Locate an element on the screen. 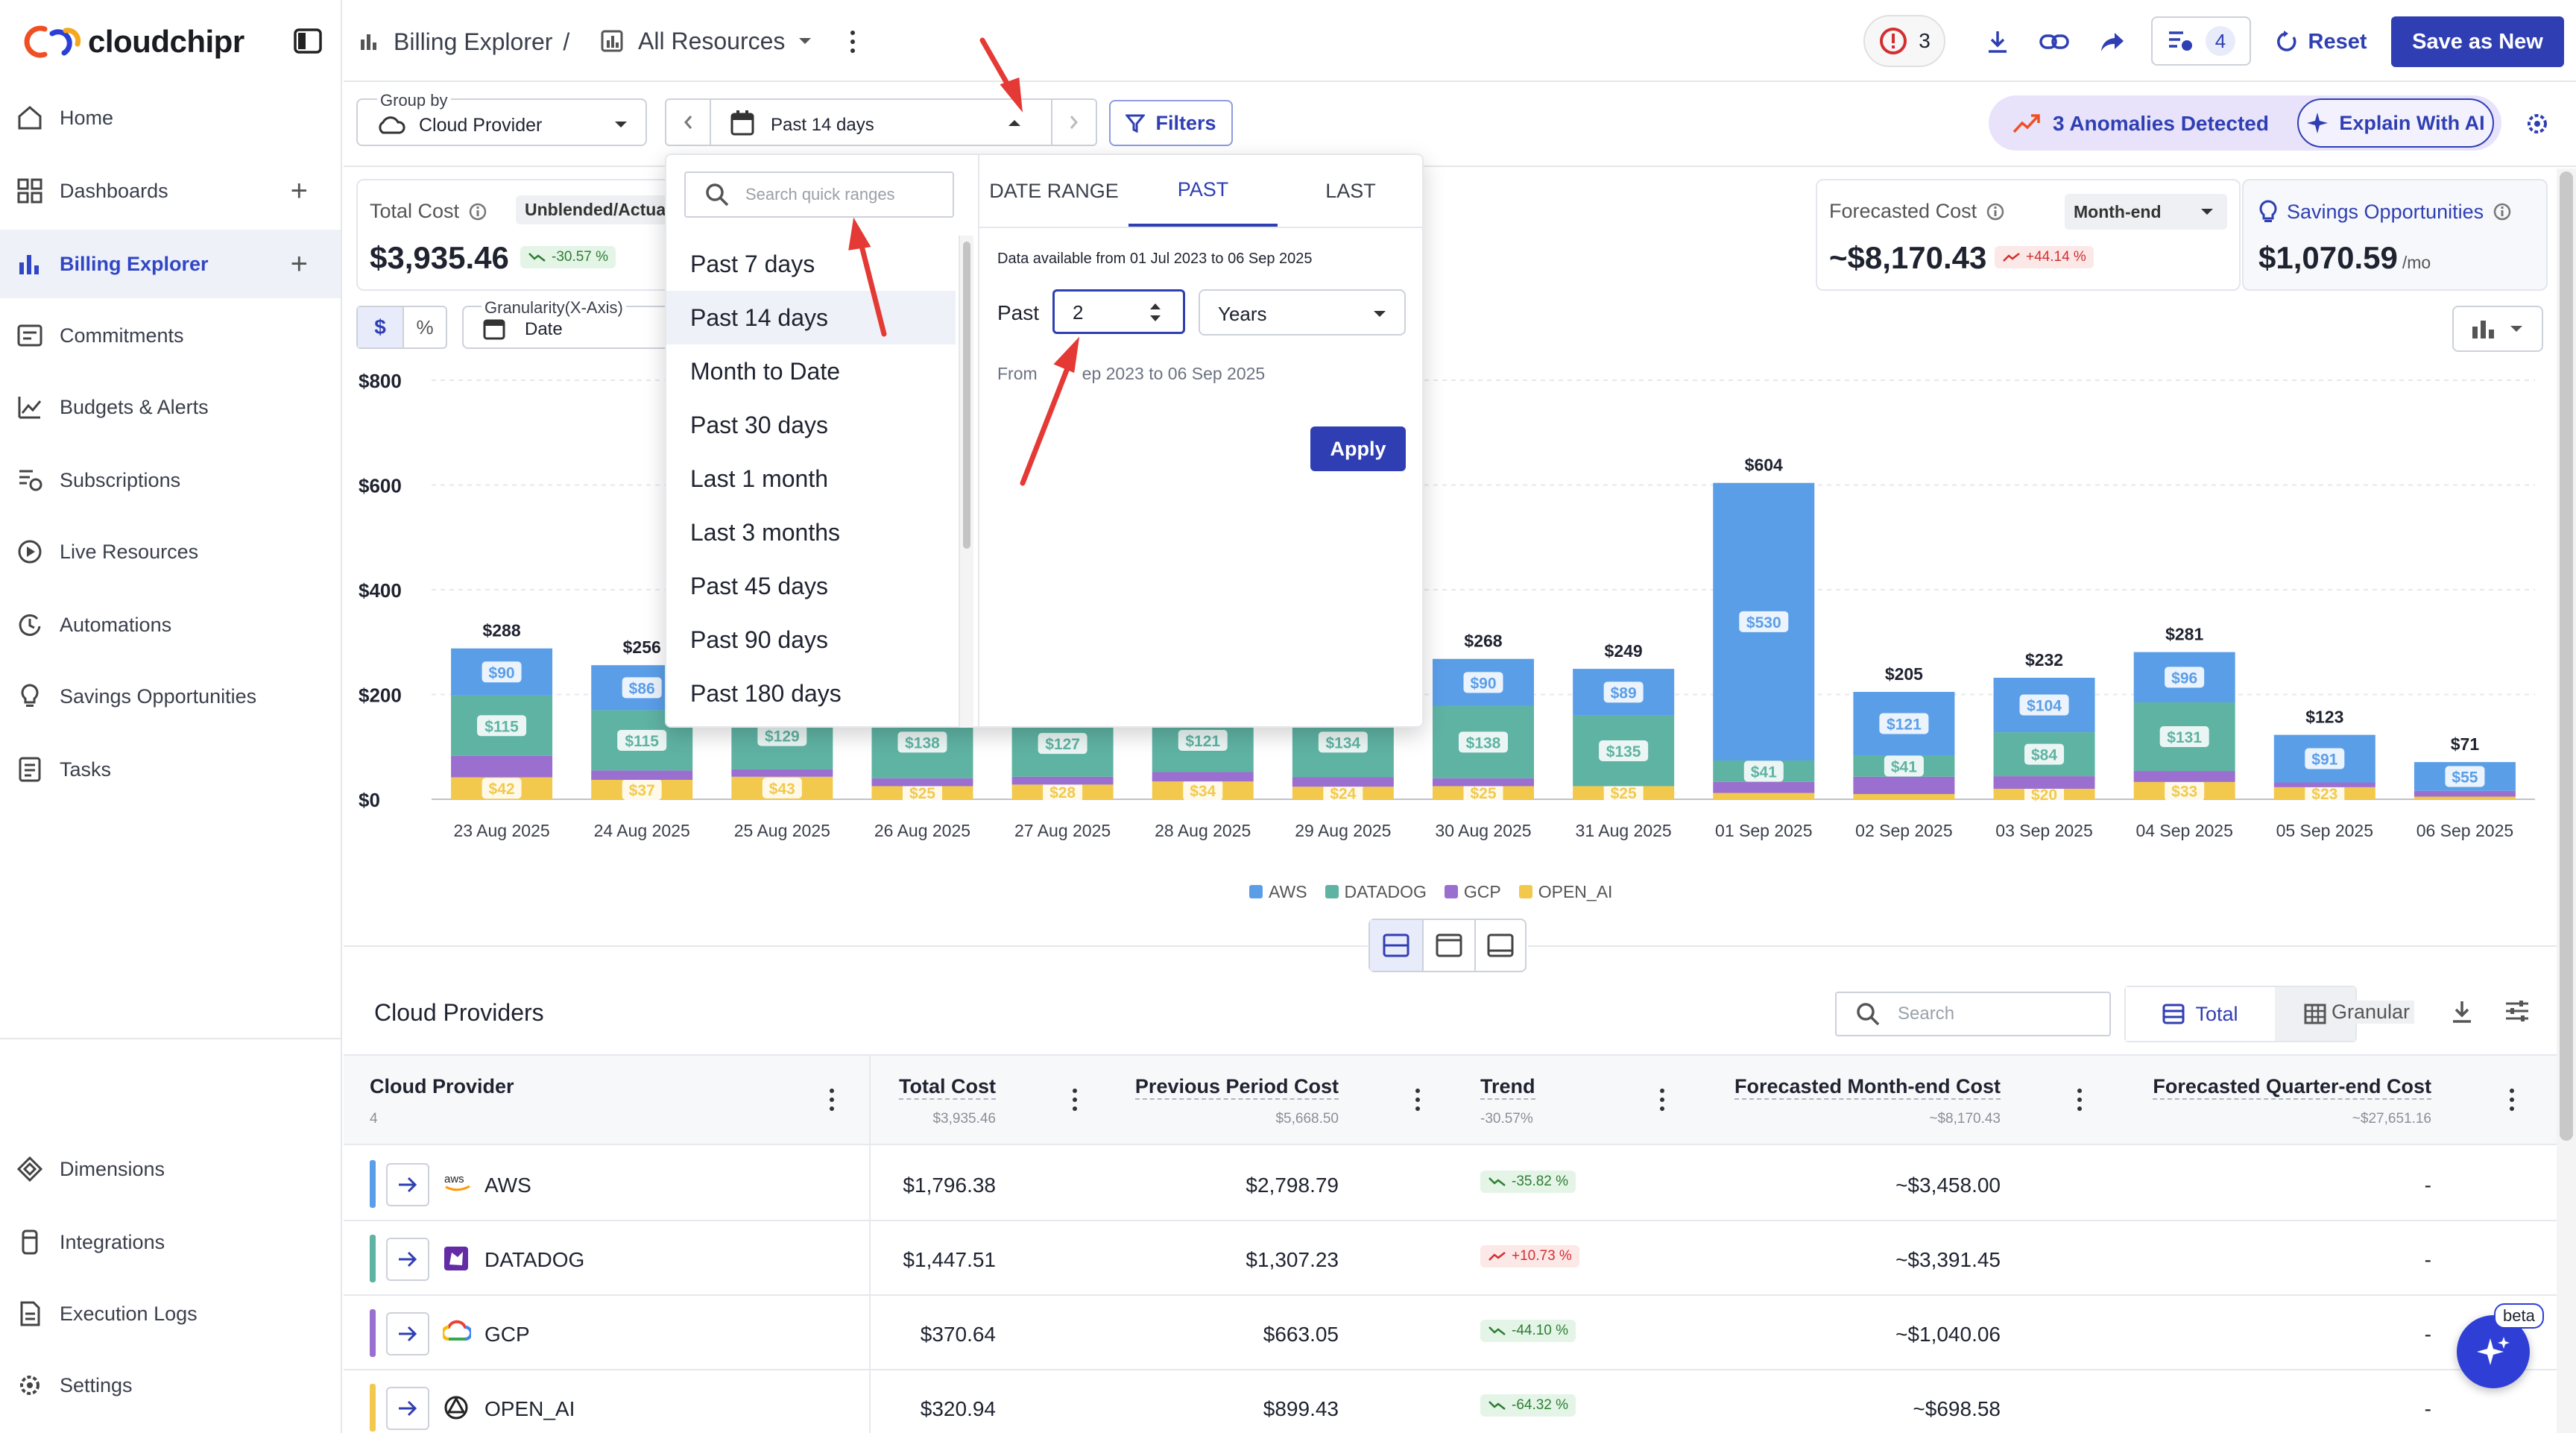 This screenshot has width=2576, height=1433. quick-range-item: Past 14 days is located at coordinates (811, 318).